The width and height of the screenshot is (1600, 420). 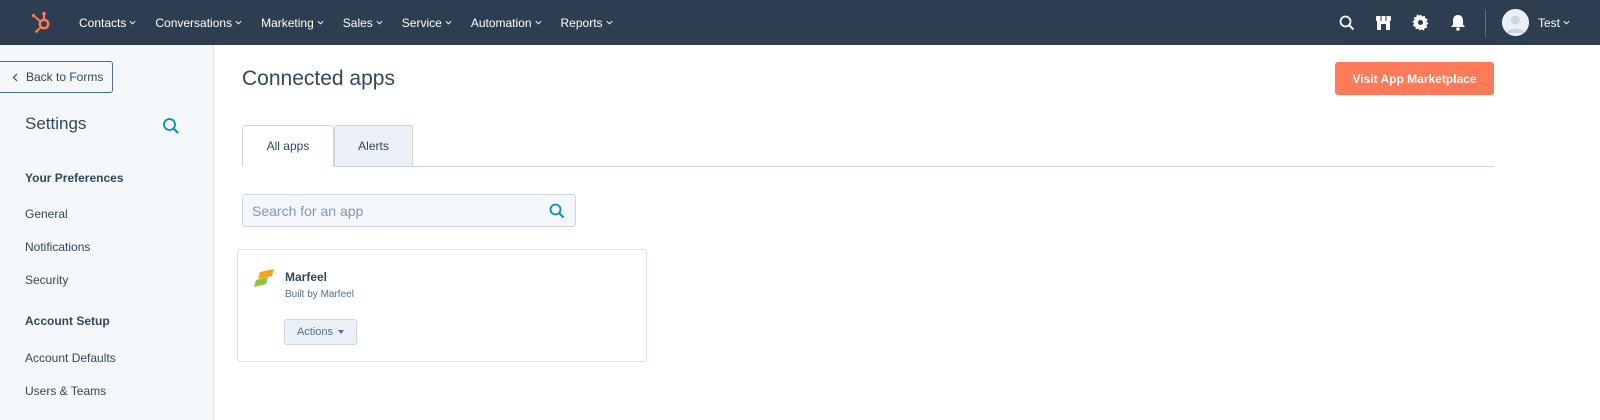 What do you see at coordinates (319, 294) in the screenshot?
I see `app-author: Built by Marfeel` at bounding box center [319, 294].